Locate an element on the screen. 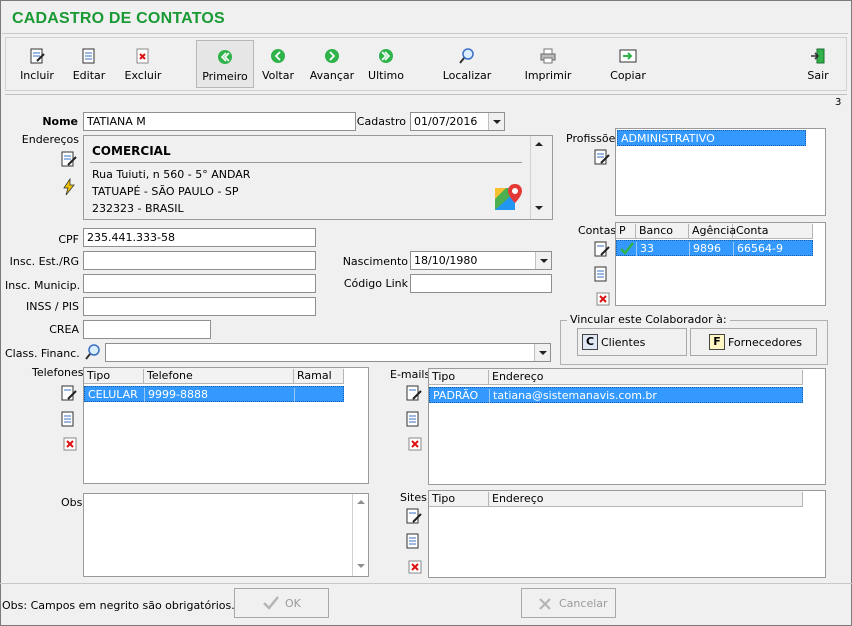 The image size is (852, 626). imprimir-button: Imprimir is located at coordinates (548, 64).